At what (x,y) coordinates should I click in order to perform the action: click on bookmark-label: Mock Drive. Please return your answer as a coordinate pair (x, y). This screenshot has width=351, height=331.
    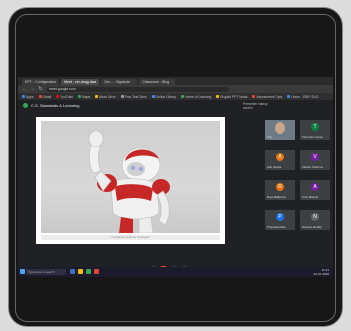
    Looking at the image, I should click on (107, 96).